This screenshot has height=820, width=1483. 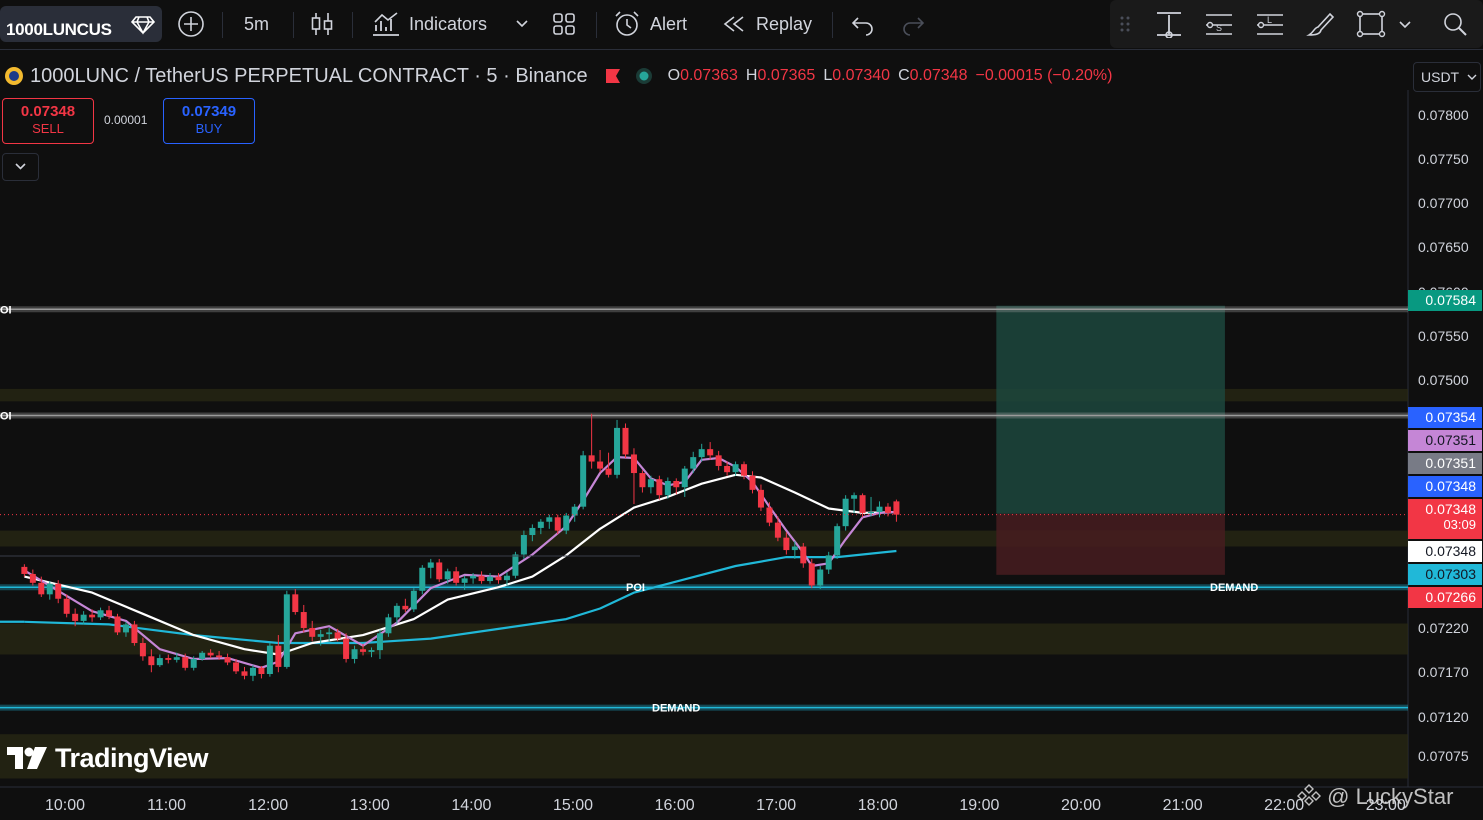 What do you see at coordinates (1443, 756) in the screenshot?
I see `price-tick-label: 0.07075` at bounding box center [1443, 756].